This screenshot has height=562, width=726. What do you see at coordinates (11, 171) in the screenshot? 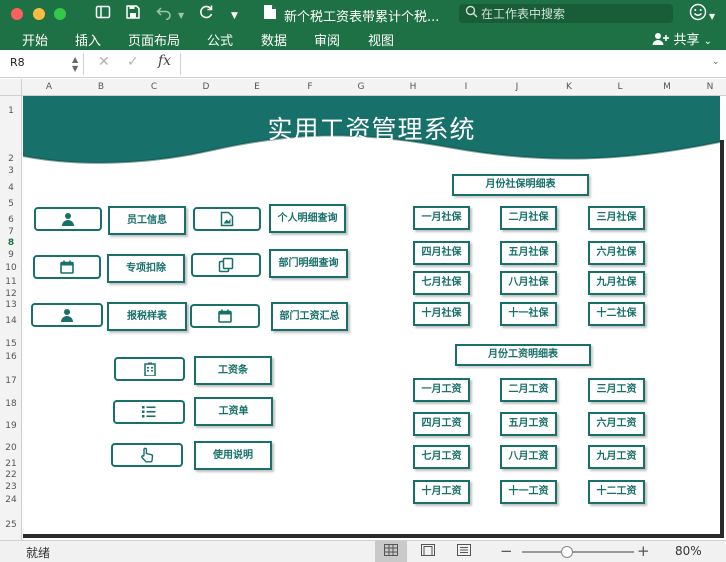
I see `row-header-label: 3` at bounding box center [11, 171].